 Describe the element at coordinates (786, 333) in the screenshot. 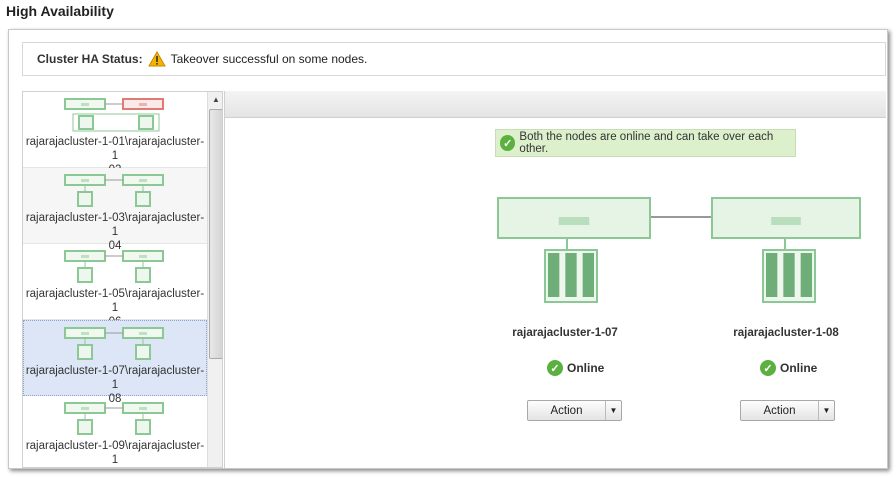

I see `node-name: rajarajacluster-1-08` at that location.